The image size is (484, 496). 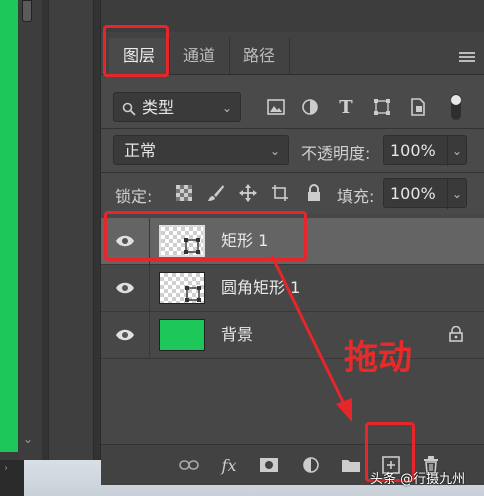 I want to click on drag-arrow, so click(x=311, y=338).